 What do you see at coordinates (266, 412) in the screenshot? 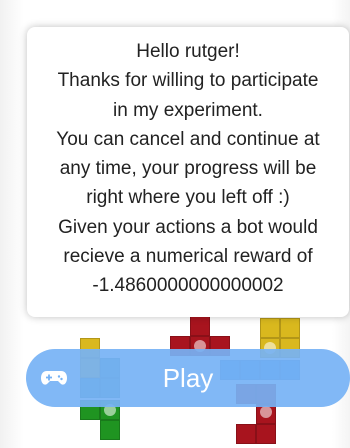
I see `tetromino-highlight` at bounding box center [266, 412].